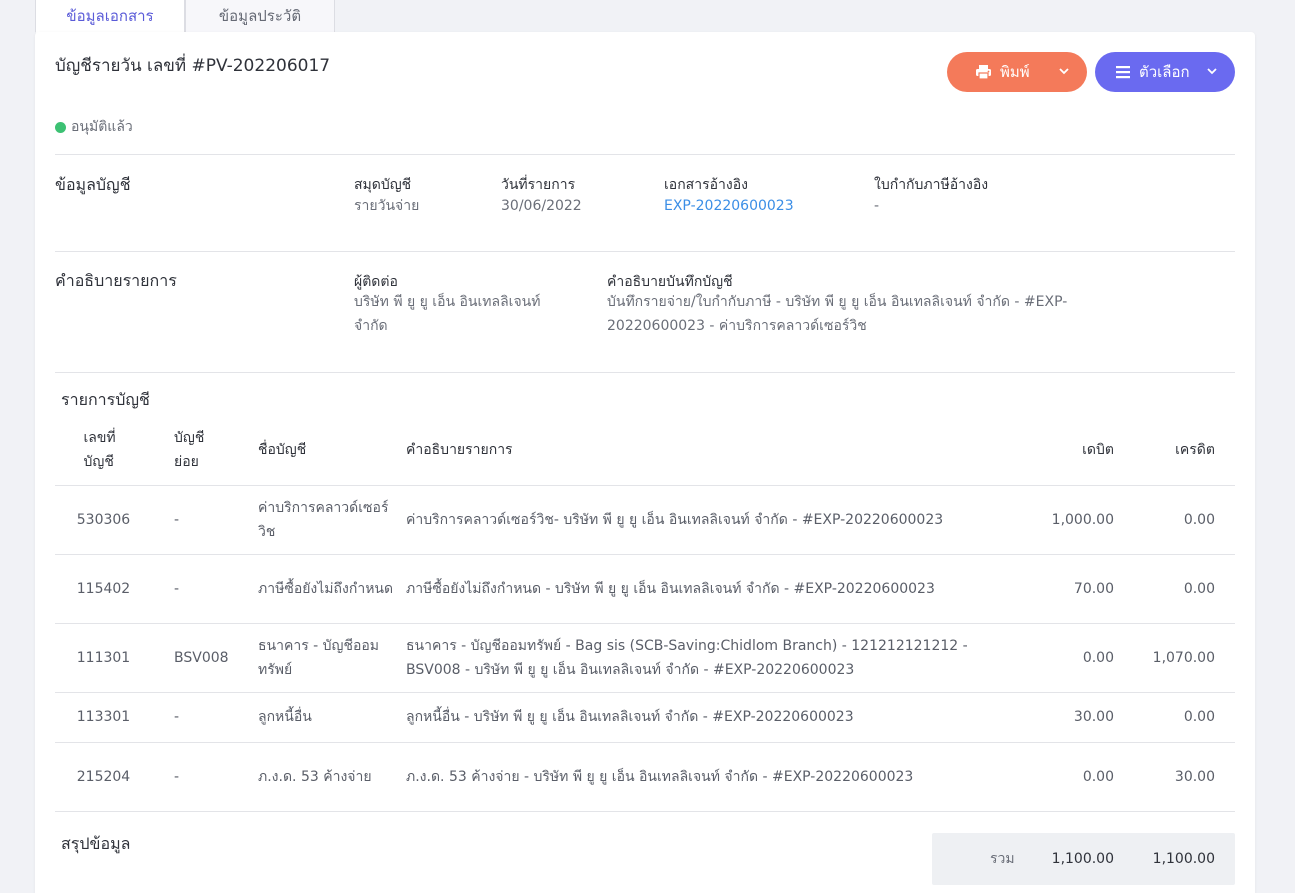 The image size is (1295, 893). Describe the element at coordinates (201, 658) in the screenshot. I see `sub-account: BSV008` at that location.